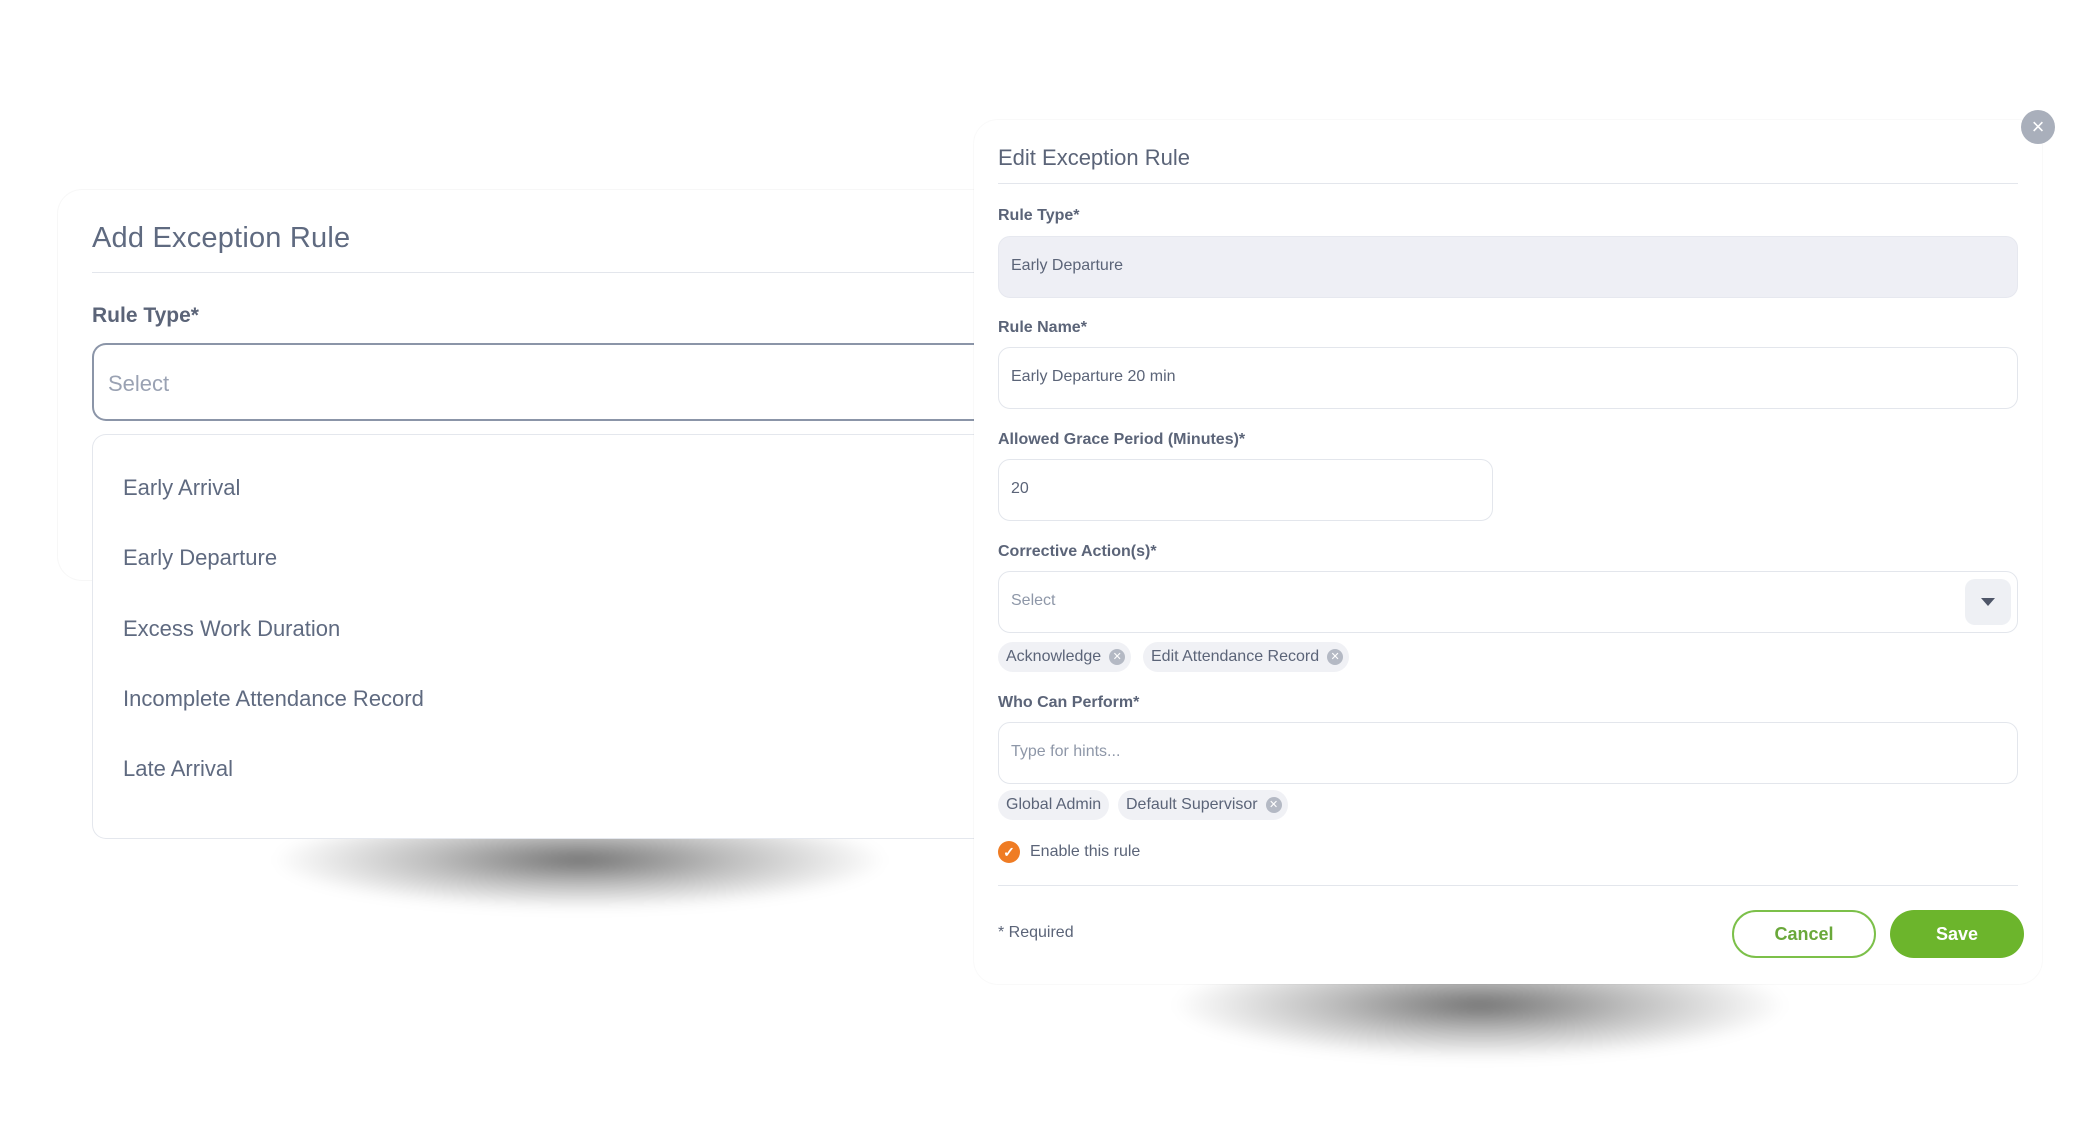 This screenshot has height=1128, width=2100. I want to click on save-button: Save, so click(1957, 934).